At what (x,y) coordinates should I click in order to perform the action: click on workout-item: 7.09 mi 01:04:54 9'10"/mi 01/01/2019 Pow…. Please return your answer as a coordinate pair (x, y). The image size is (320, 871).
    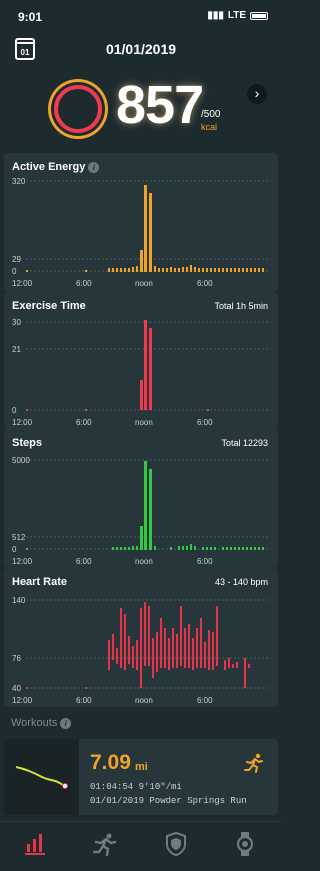
    Looking at the image, I should click on (141, 777).